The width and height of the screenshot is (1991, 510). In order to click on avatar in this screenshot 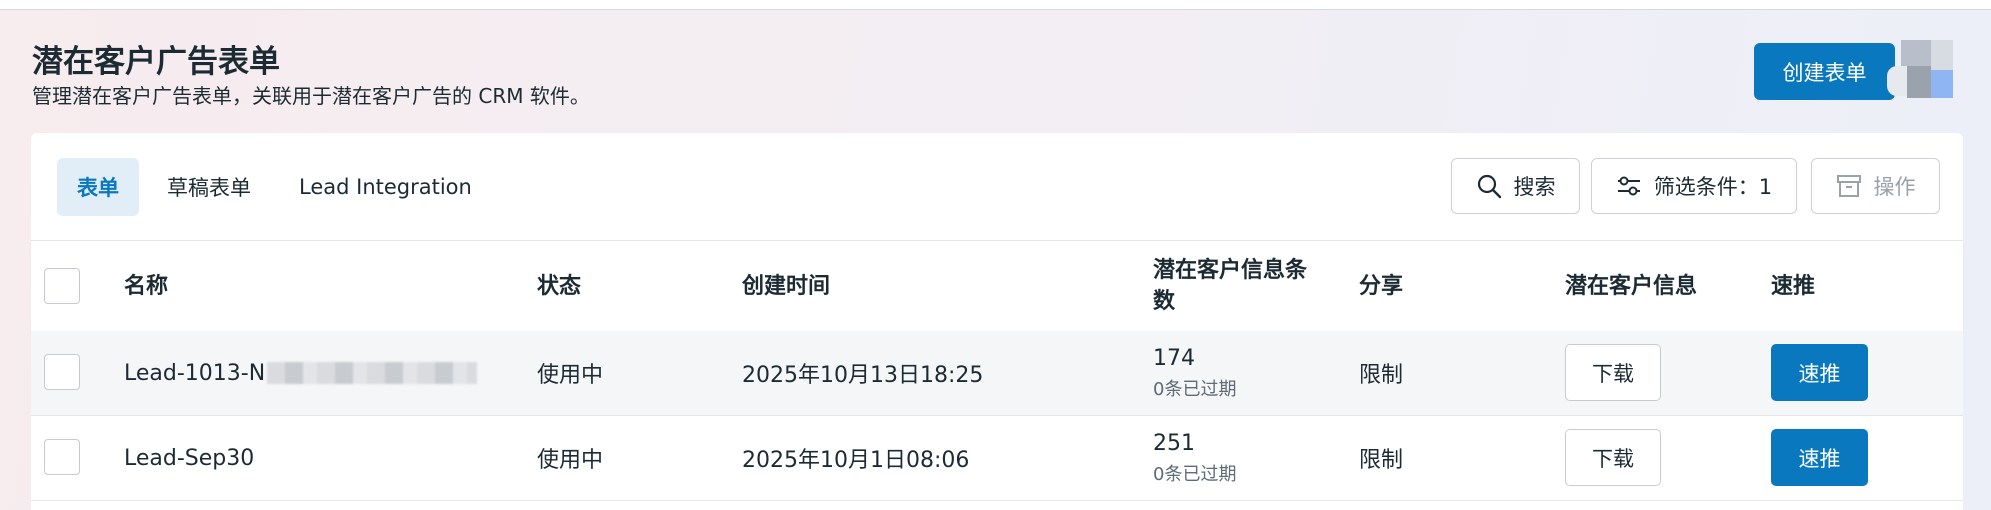, I will do `click(1923, 71)`.